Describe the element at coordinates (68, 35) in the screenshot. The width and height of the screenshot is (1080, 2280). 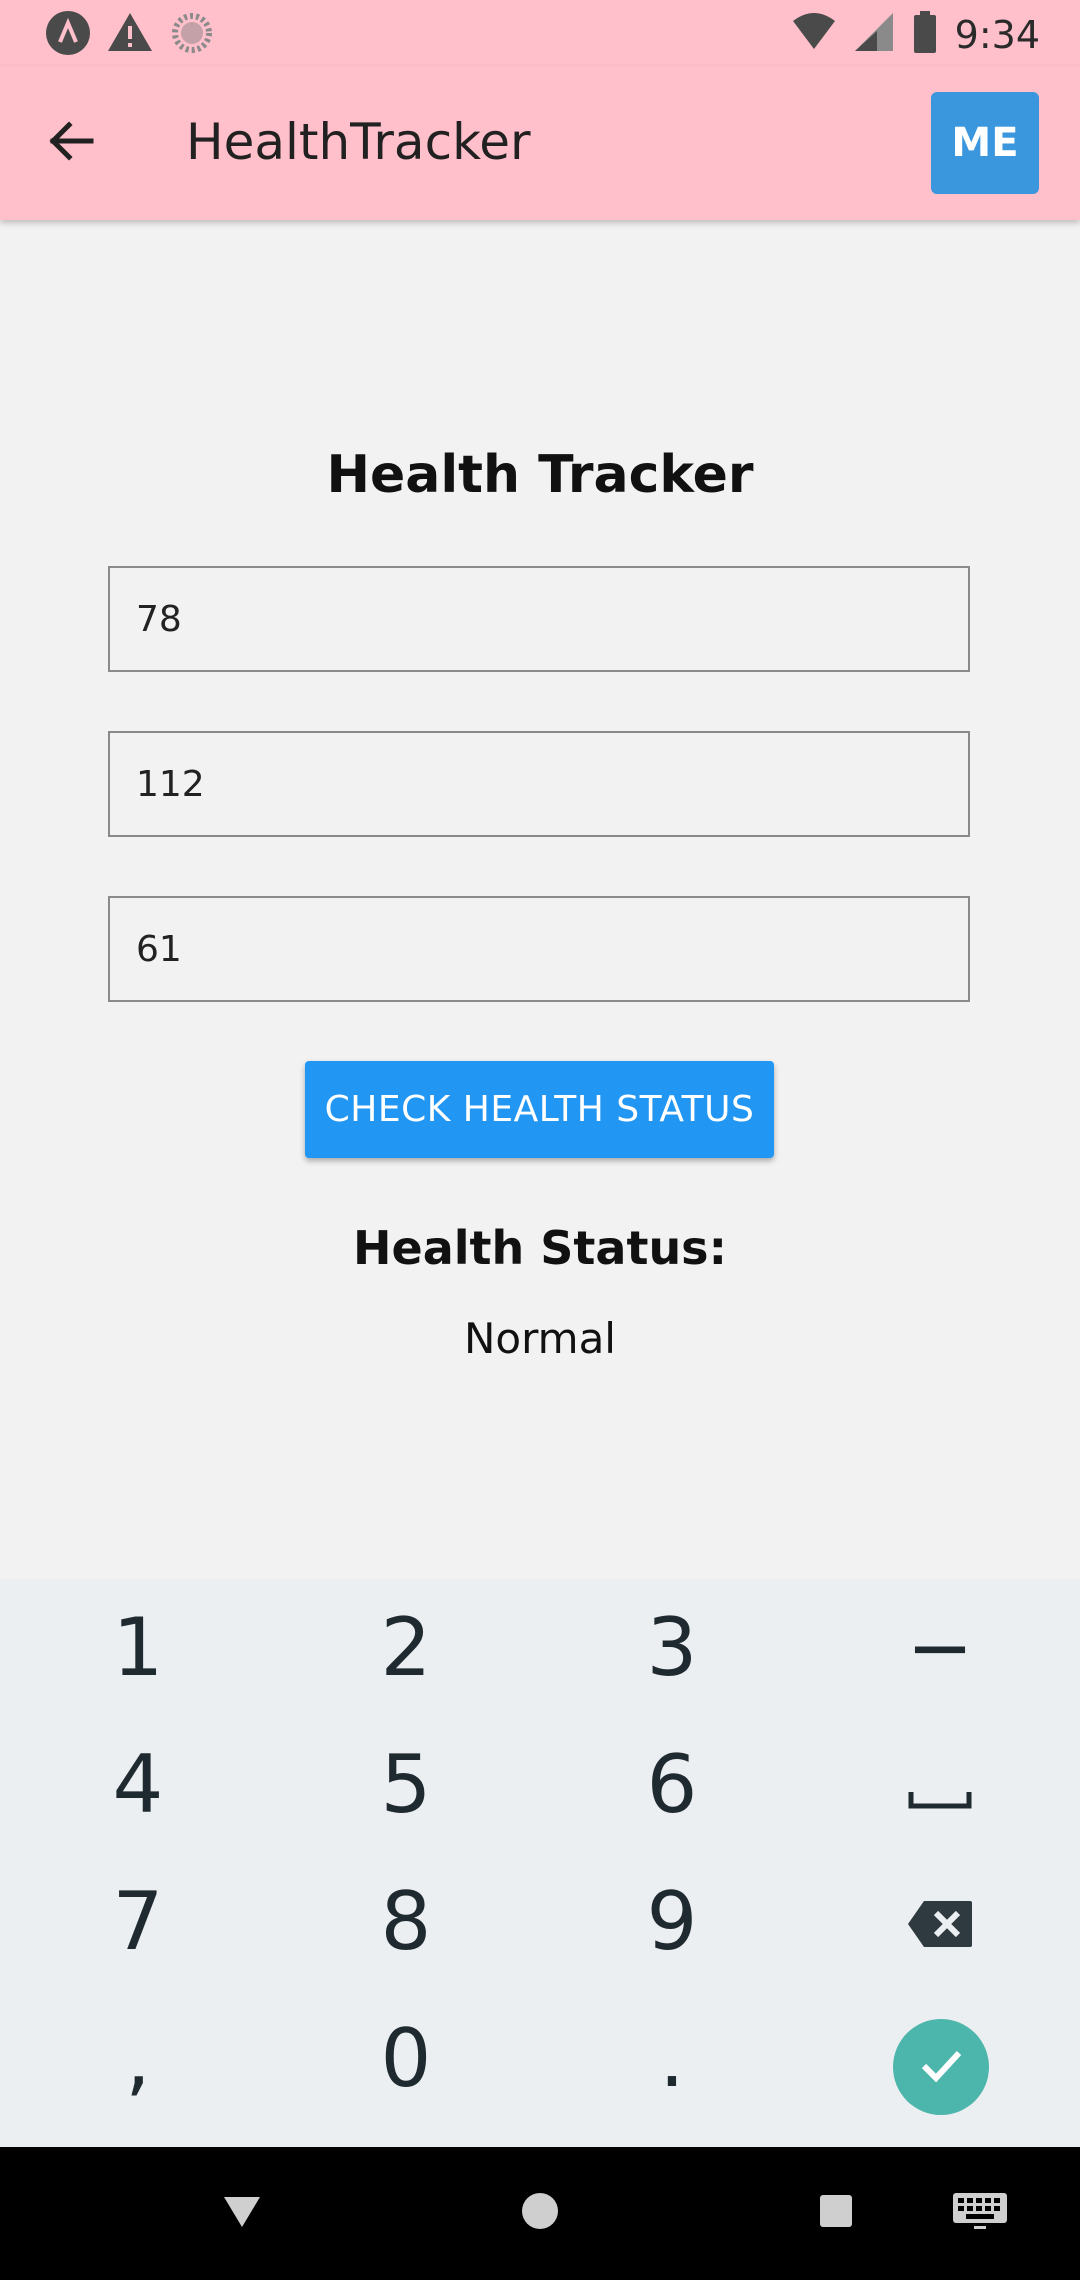
I see `app-notification-icon` at that location.